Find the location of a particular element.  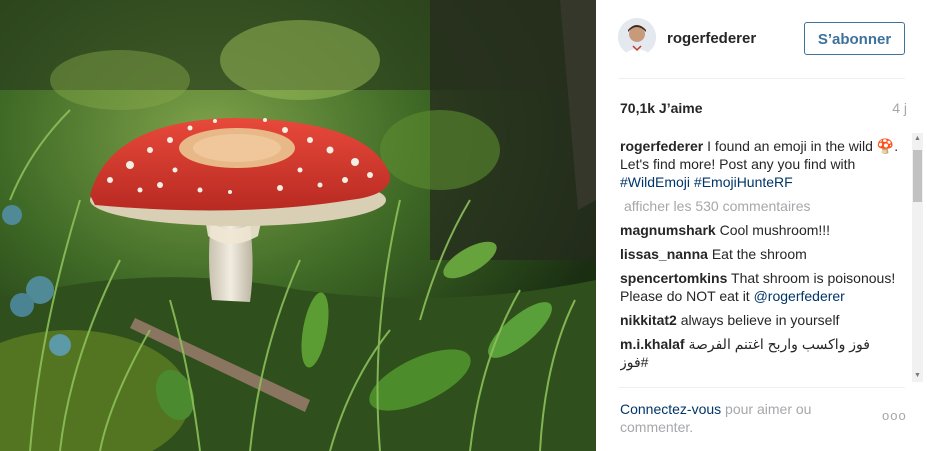

comment-text: Eat the shroom is located at coordinates (759, 254).